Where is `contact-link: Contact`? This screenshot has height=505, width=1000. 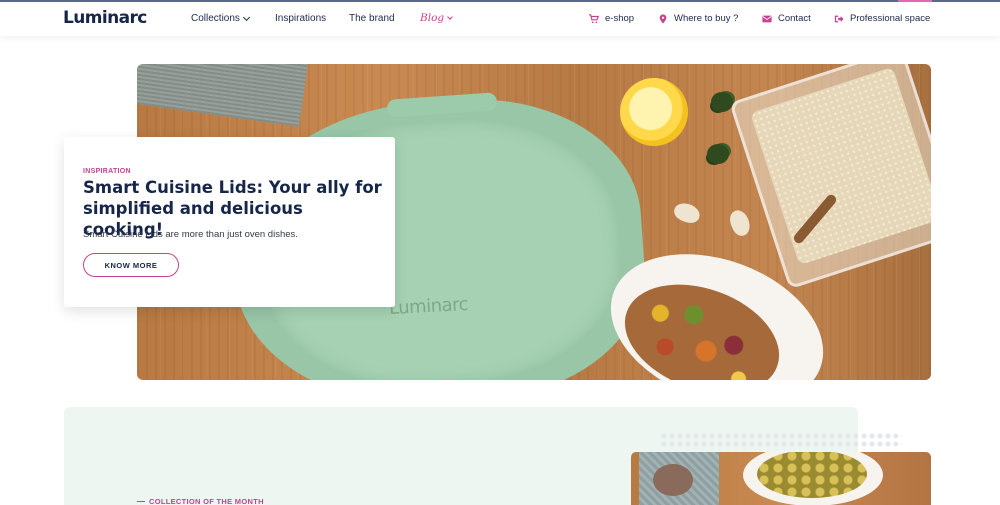
contact-link: Contact is located at coordinates (786, 18).